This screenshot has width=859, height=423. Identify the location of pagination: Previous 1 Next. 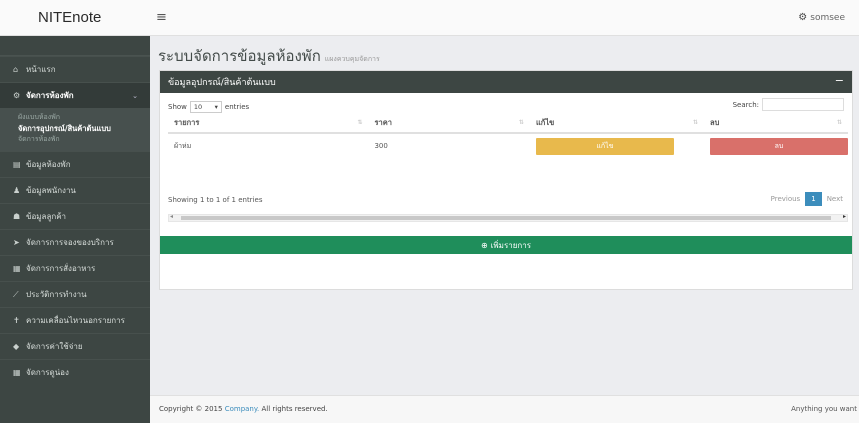
(807, 199).